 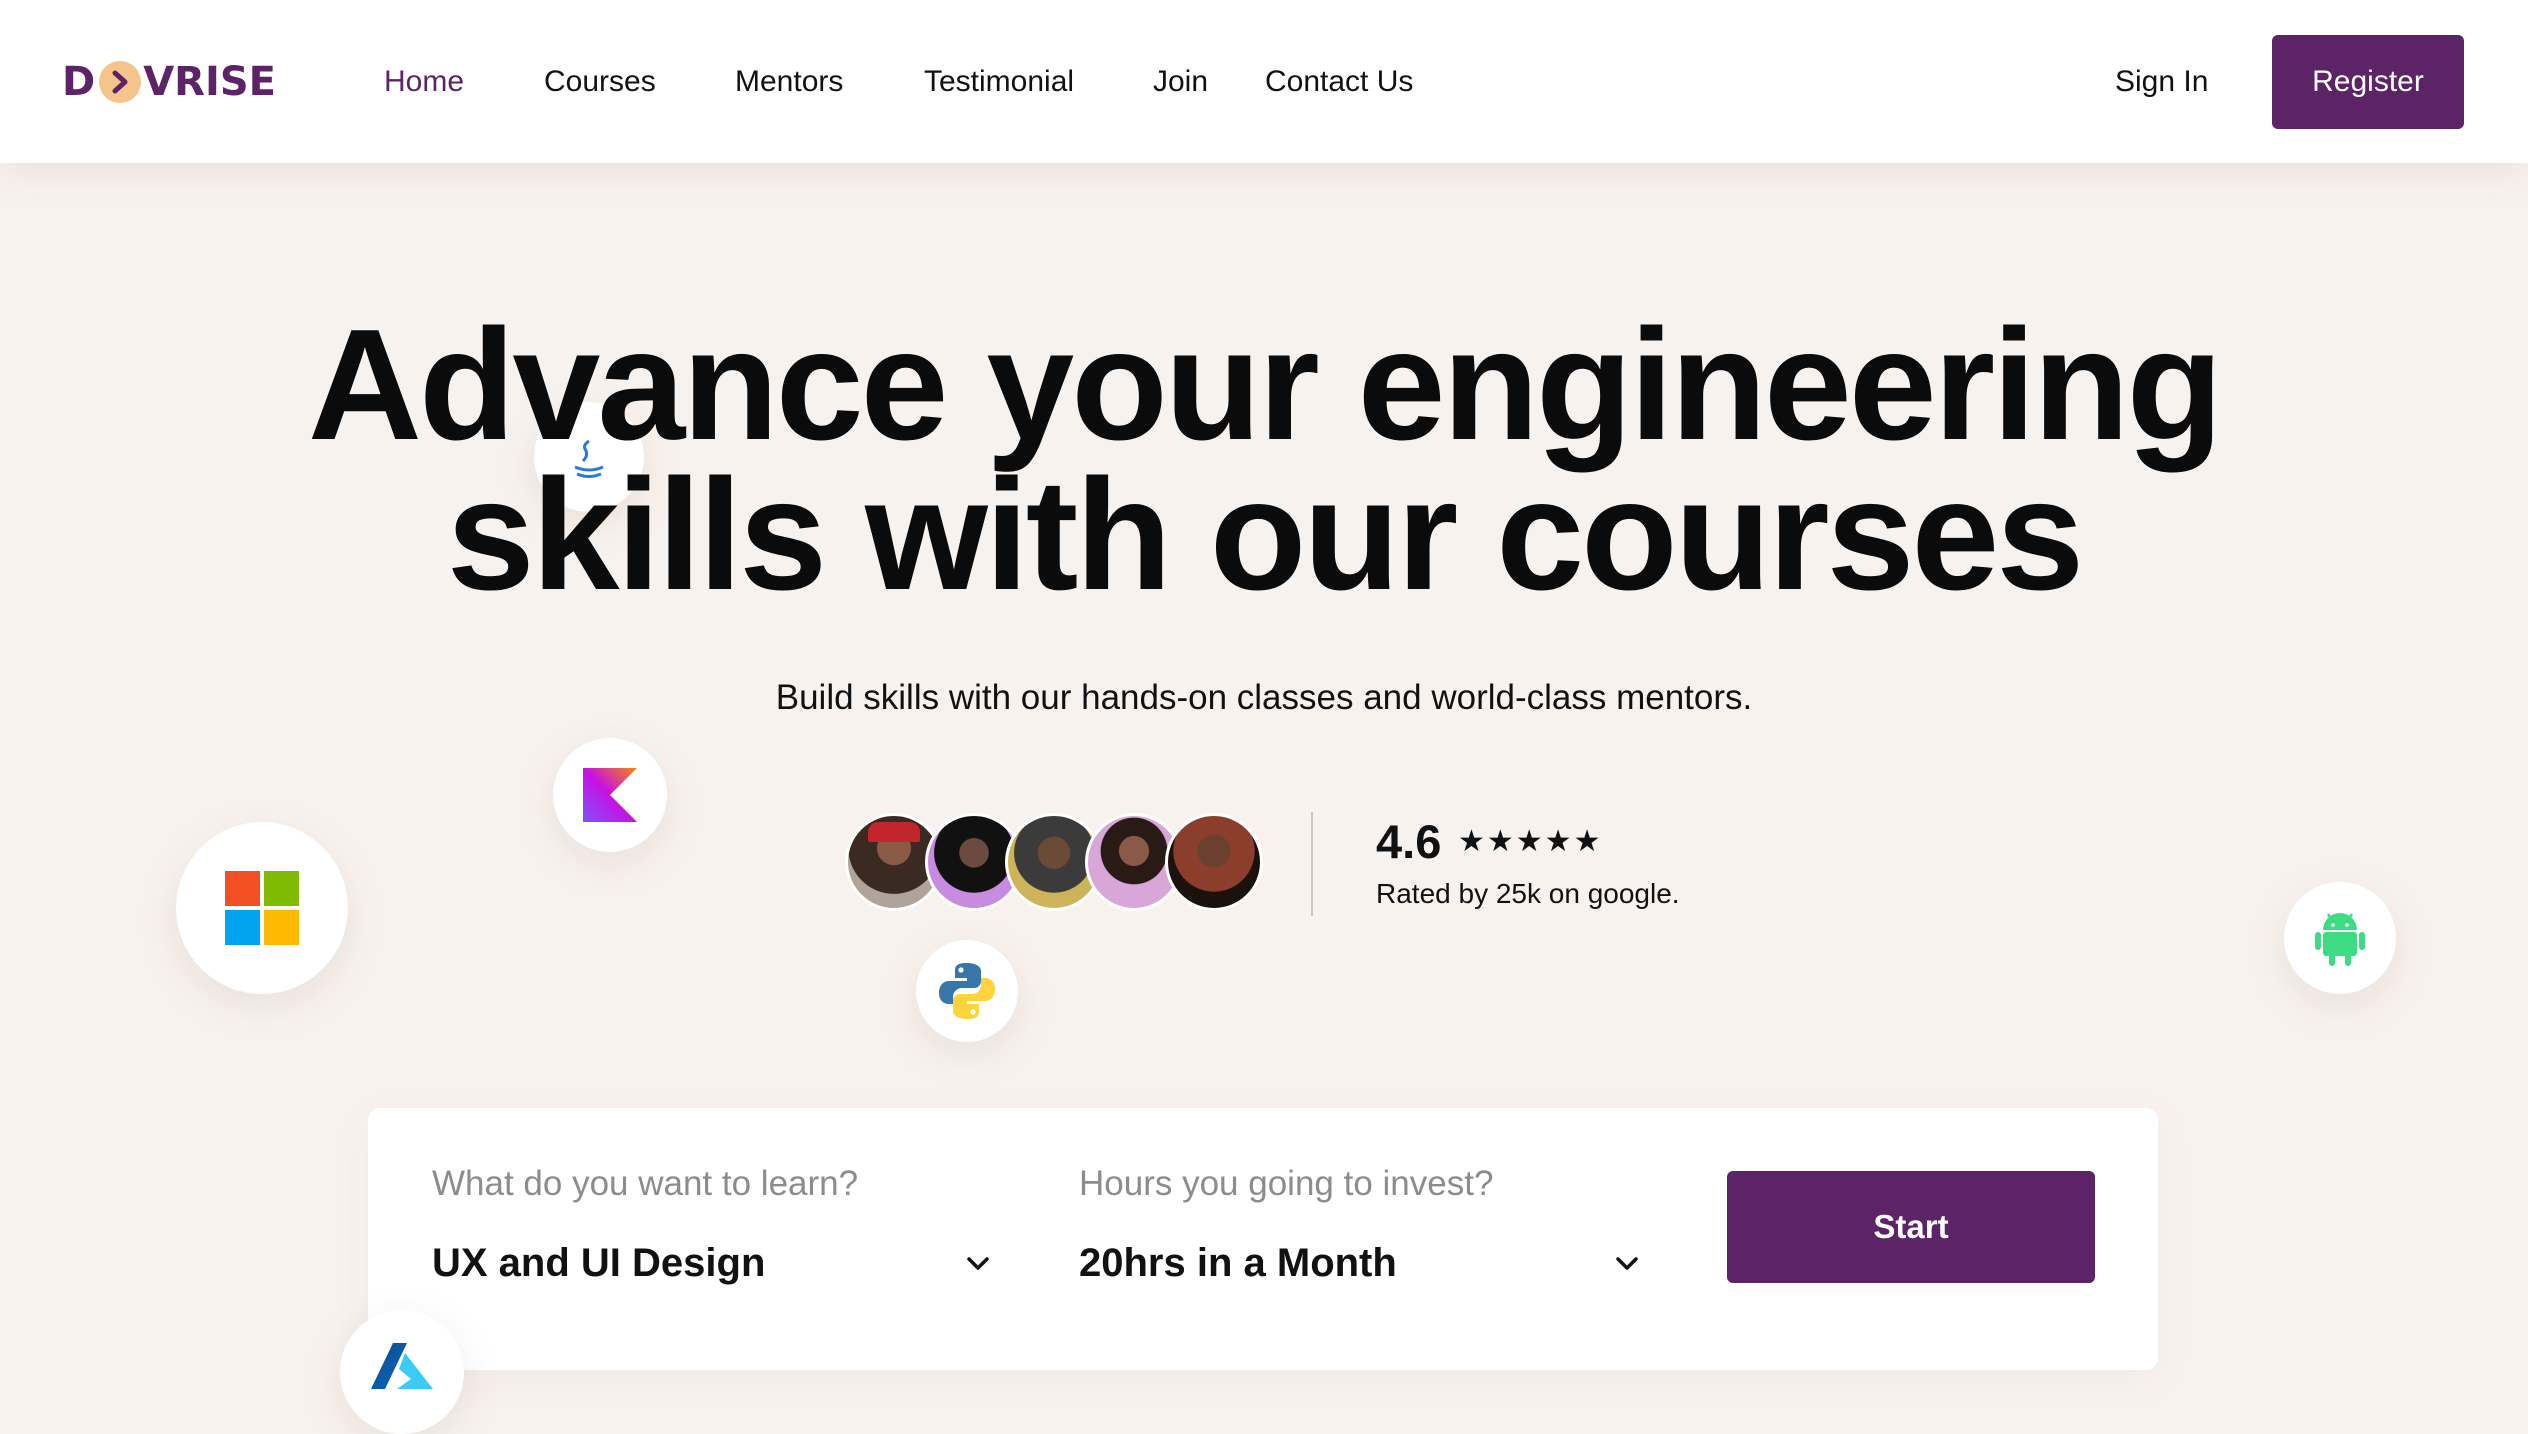 What do you see at coordinates (1180, 82) in the screenshot?
I see `nav-join: Join` at bounding box center [1180, 82].